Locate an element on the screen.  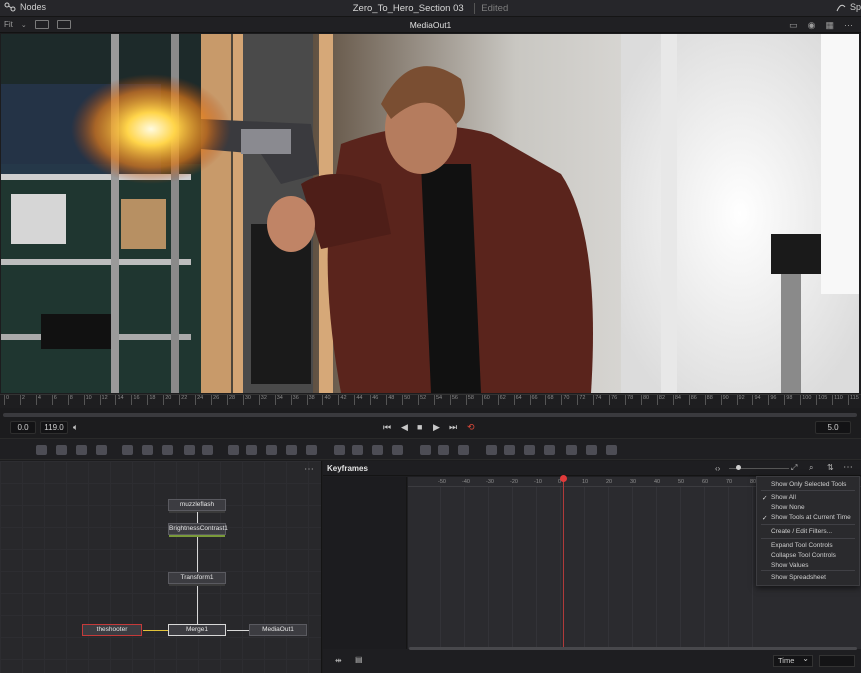
zoom-icon: ⌕ is located at coordinates (811, 468).